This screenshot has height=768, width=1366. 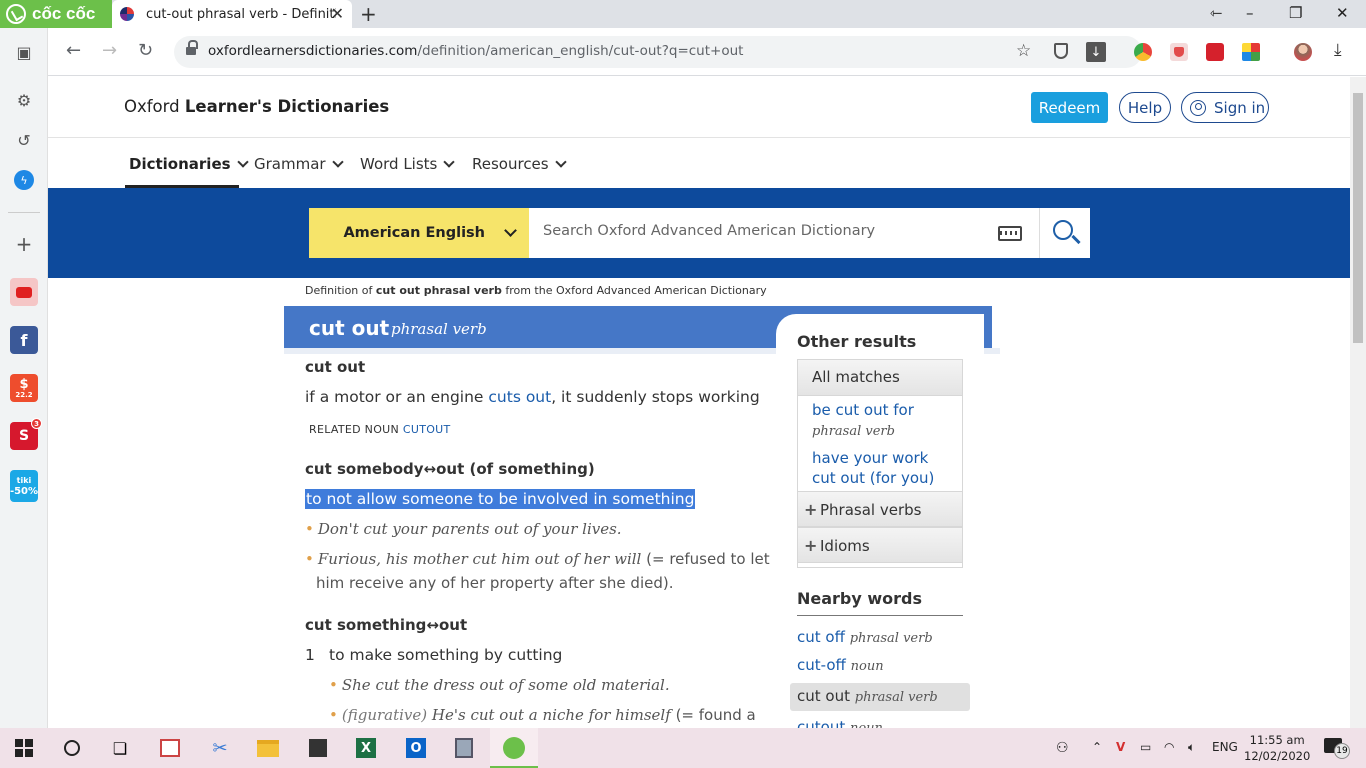 What do you see at coordinates (450, 469) in the screenshot?
I see `sense-heading-cut-somebody-out: cut somebody↔out (of something)` at bounding box center [450, 469].